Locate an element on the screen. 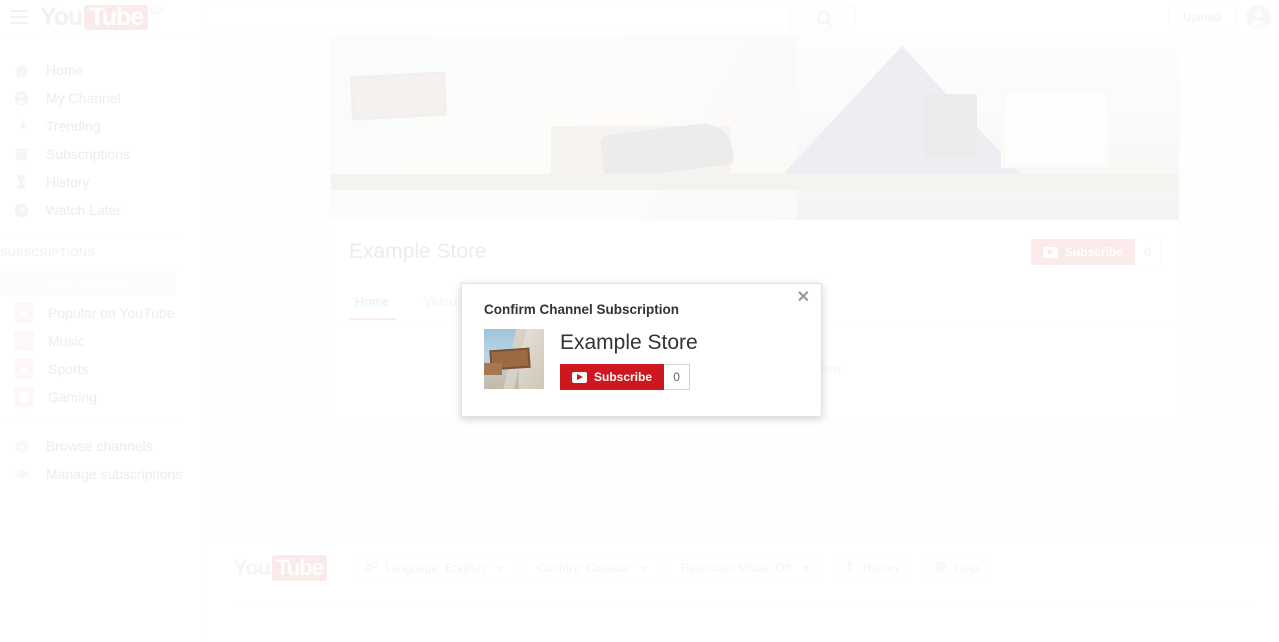  modal-subscribe-button: Subscribe is located at coordinates (612, 377).